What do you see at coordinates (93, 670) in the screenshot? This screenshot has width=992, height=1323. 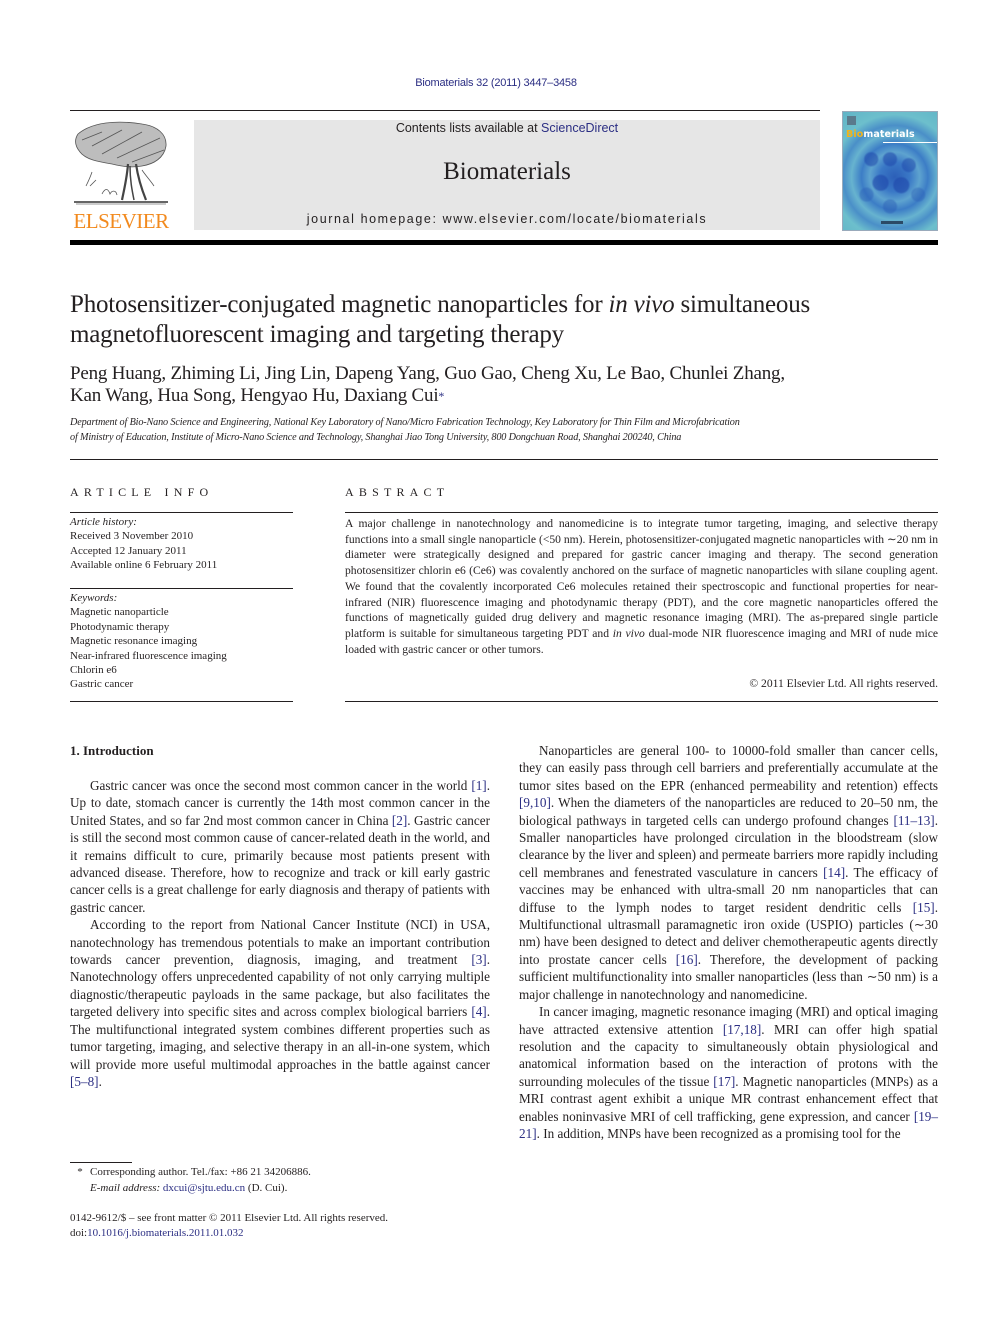 I see `keyword-item: Chlorin e6` at bounding box center [93, 670].